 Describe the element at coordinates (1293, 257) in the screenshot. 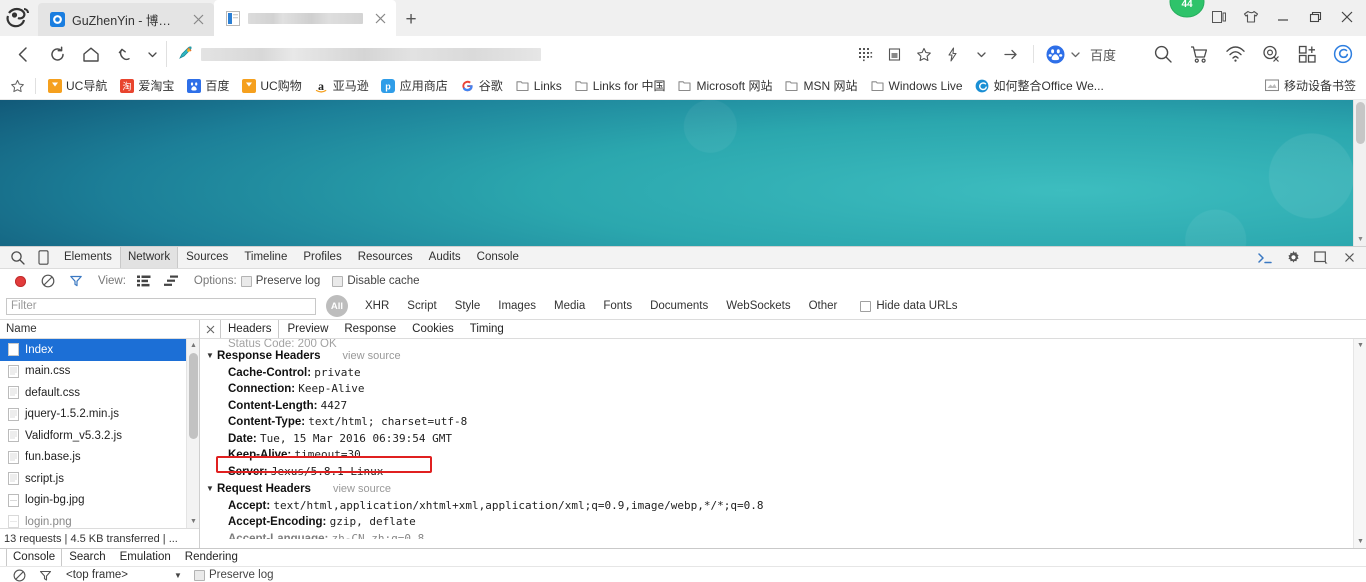

I see `settings-gear-icon` at that location.